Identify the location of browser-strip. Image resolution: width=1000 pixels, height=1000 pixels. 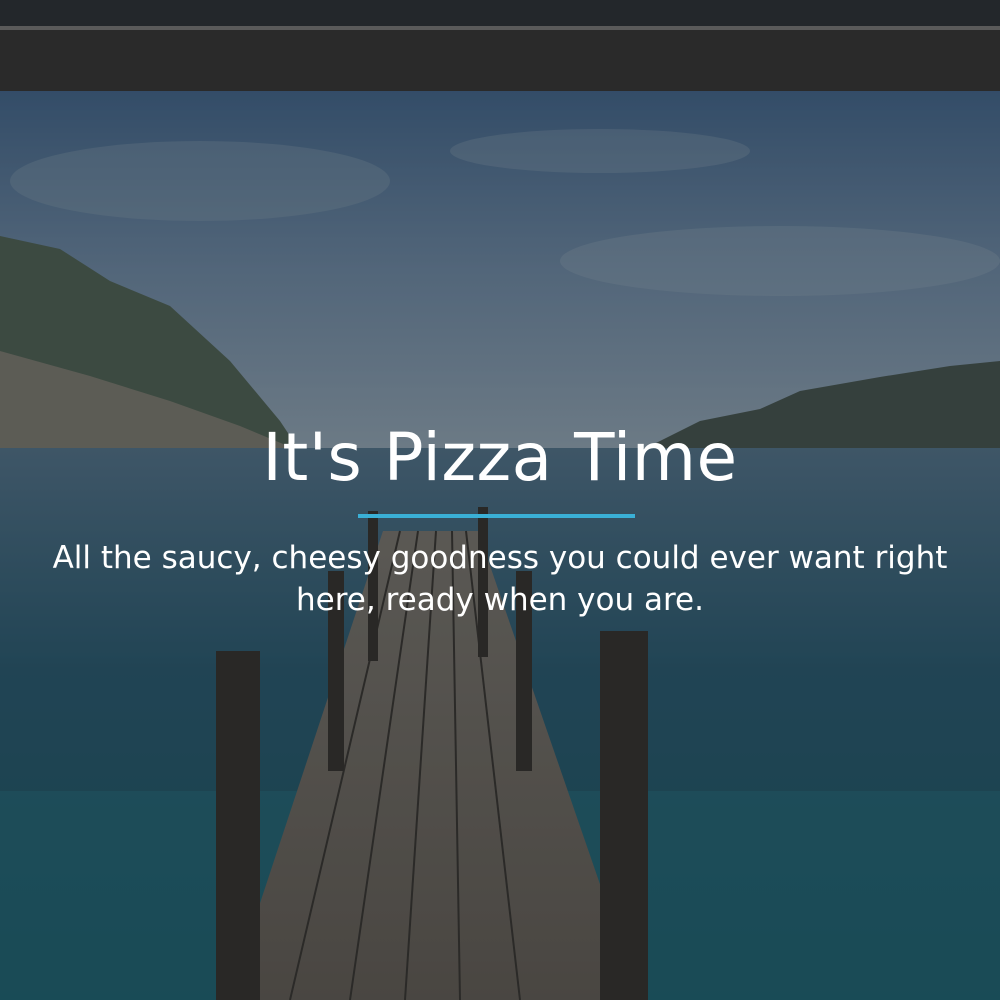
(500, 13).